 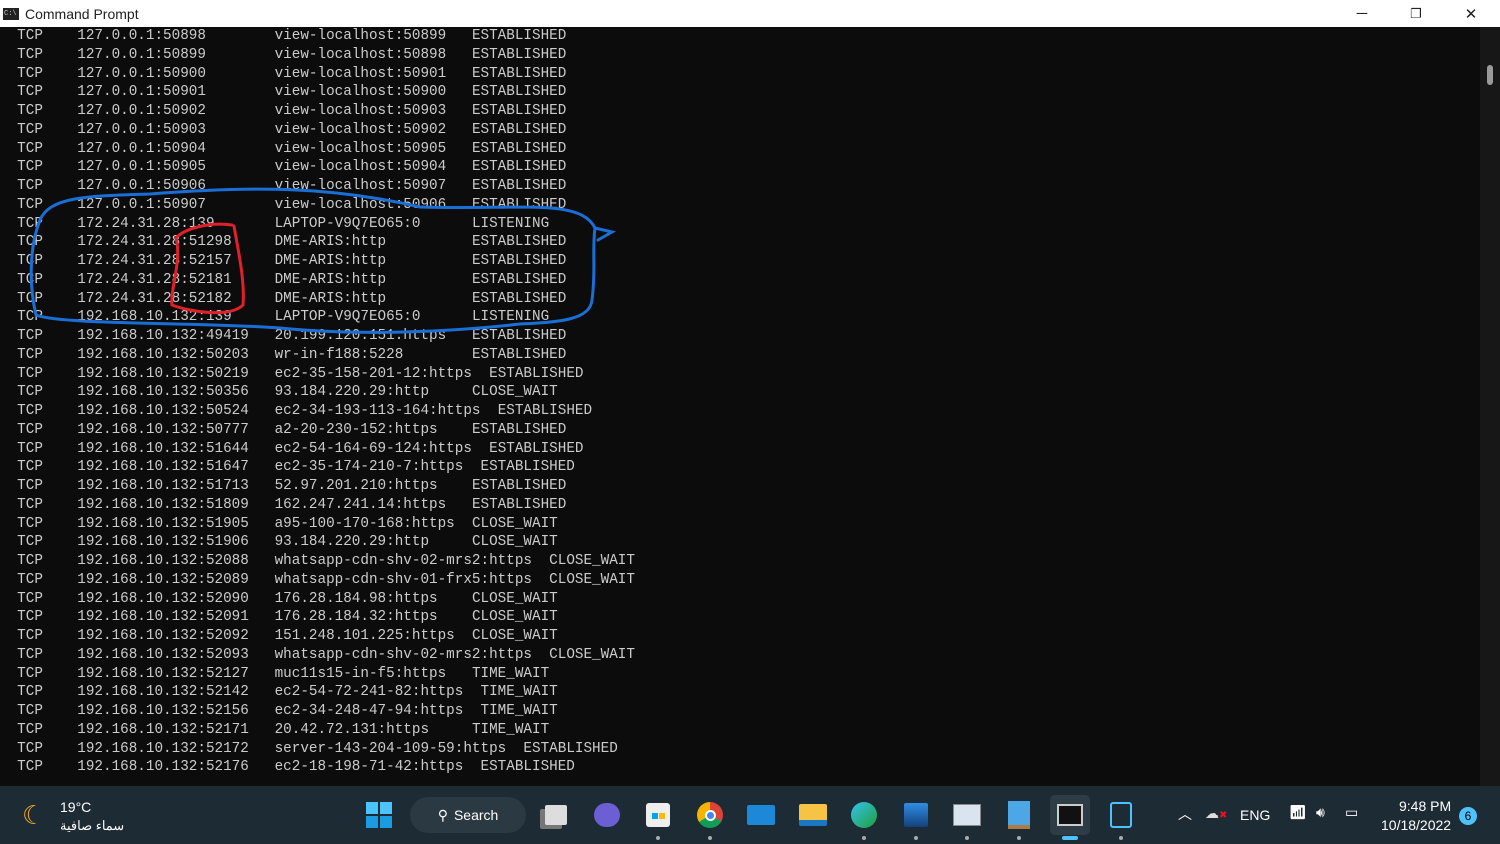 What do you see at coordinates (1351, 812) in the screenshot?
I see `battery-icon: ▭` at bounding box center [1351, 812].